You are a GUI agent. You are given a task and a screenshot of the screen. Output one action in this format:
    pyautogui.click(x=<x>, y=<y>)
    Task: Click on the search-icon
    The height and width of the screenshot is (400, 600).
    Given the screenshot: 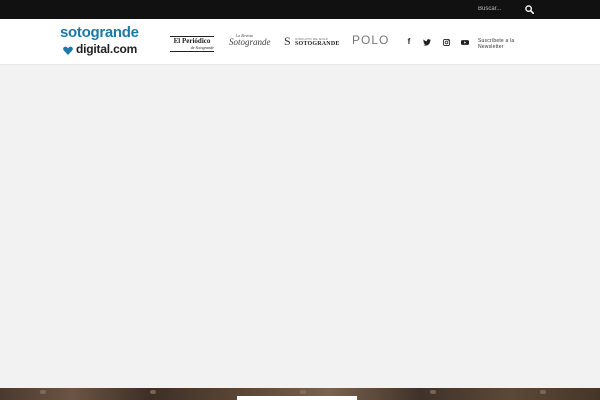 What is the action you would take?
    pyautogui.click(x=529, y=9)
    